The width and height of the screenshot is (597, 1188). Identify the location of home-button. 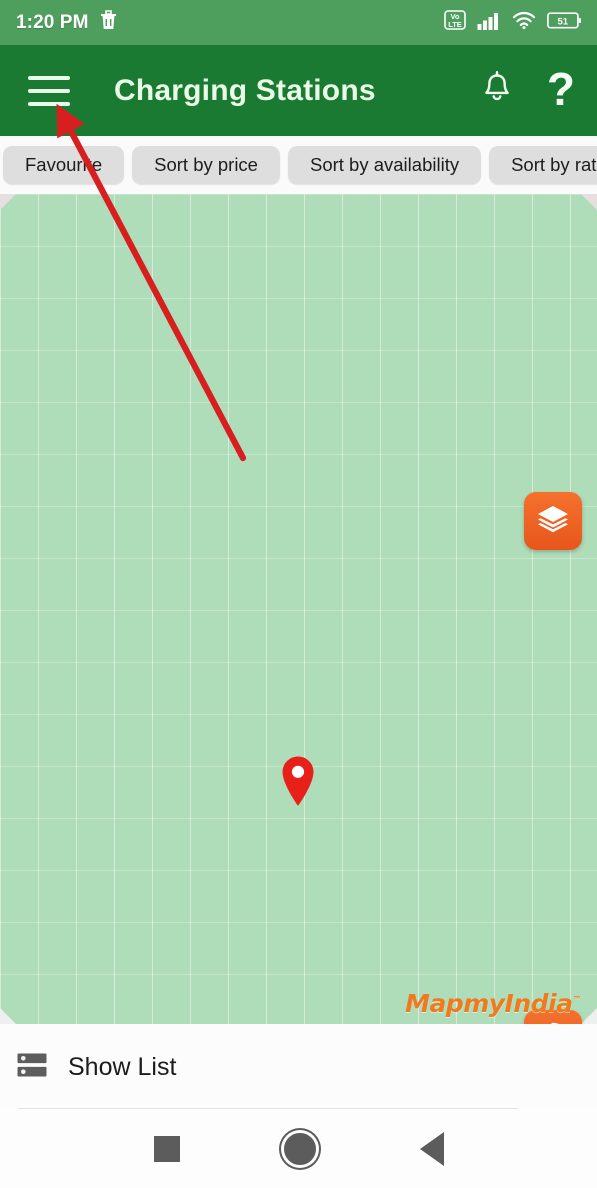
(299, 1149).